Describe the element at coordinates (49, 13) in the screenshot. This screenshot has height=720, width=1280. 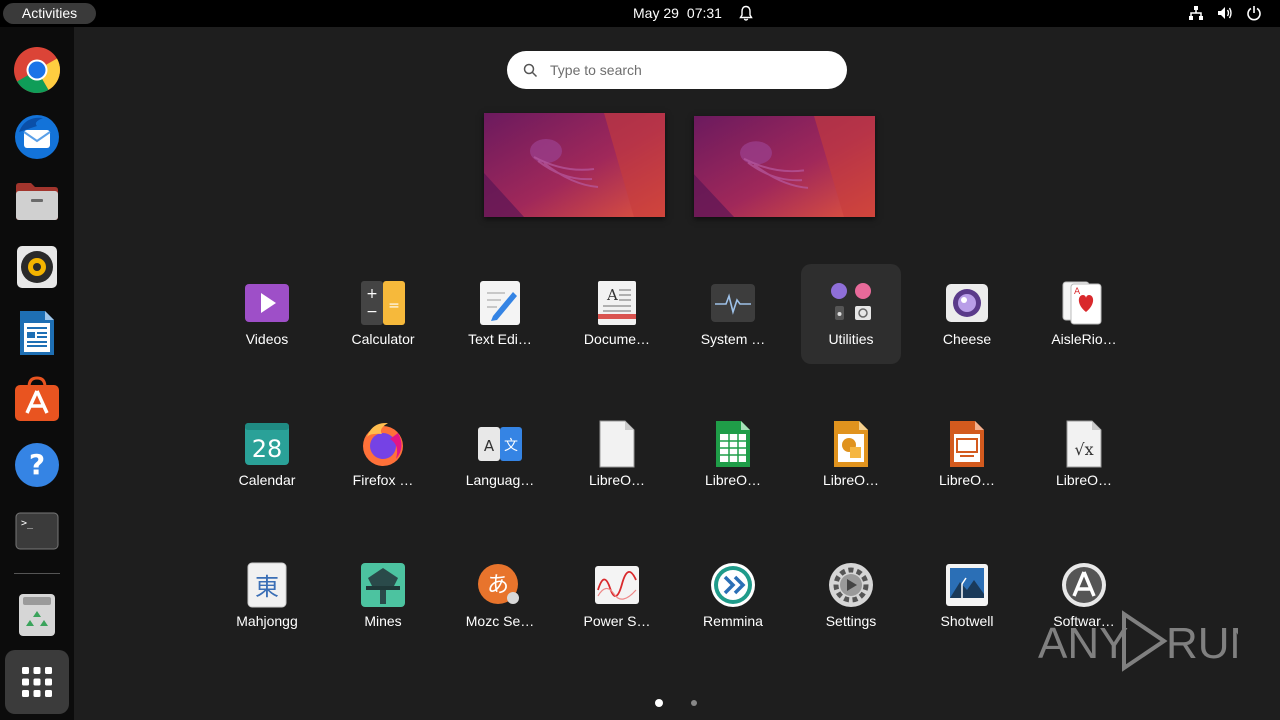
I see `activities-button: Activities` at that location.